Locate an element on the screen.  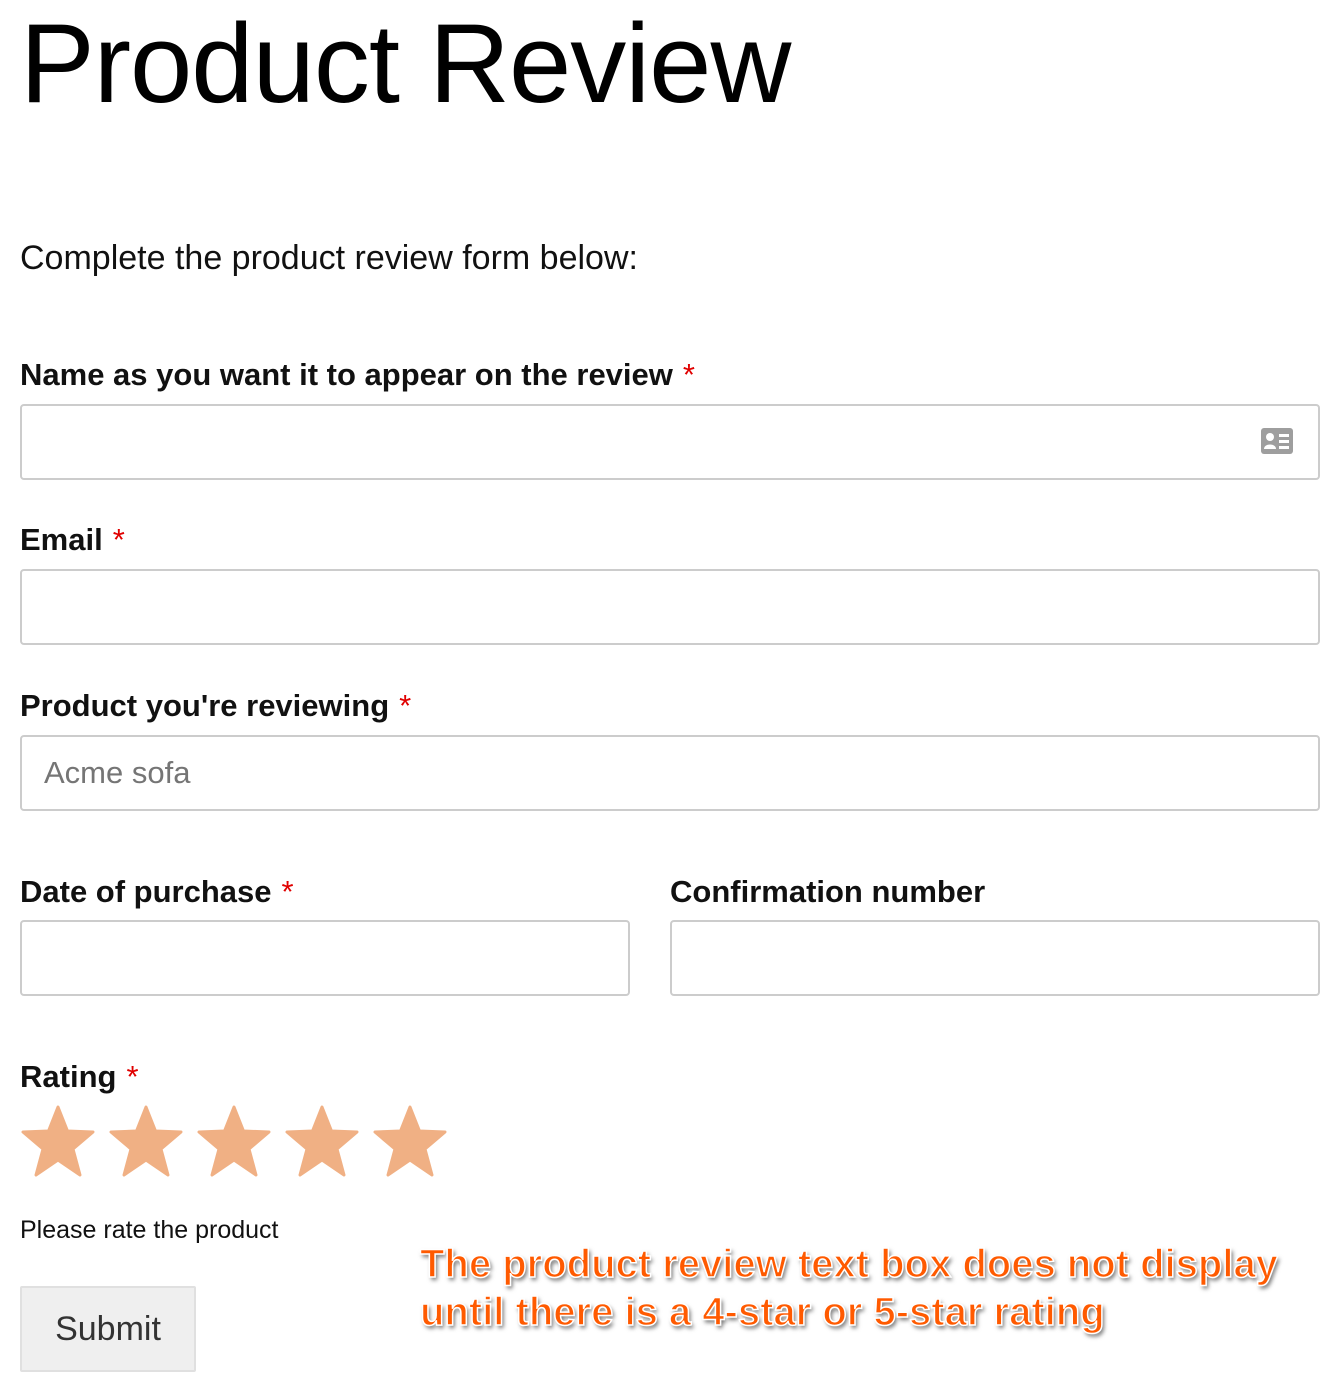
email-field-label: Email * is located at coordinates (72, 540).